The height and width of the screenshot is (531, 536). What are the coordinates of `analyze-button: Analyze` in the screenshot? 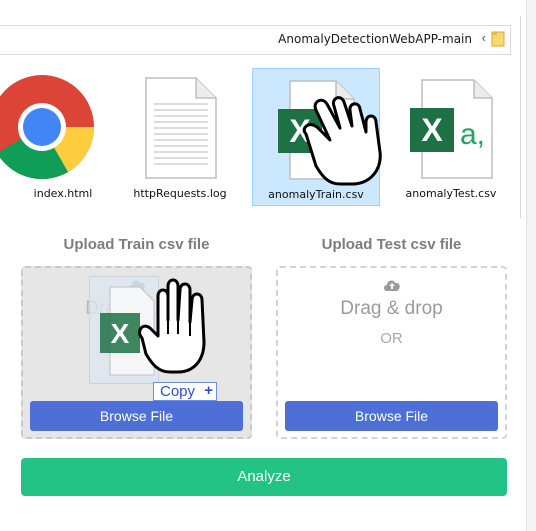 It's located at (264, 477).